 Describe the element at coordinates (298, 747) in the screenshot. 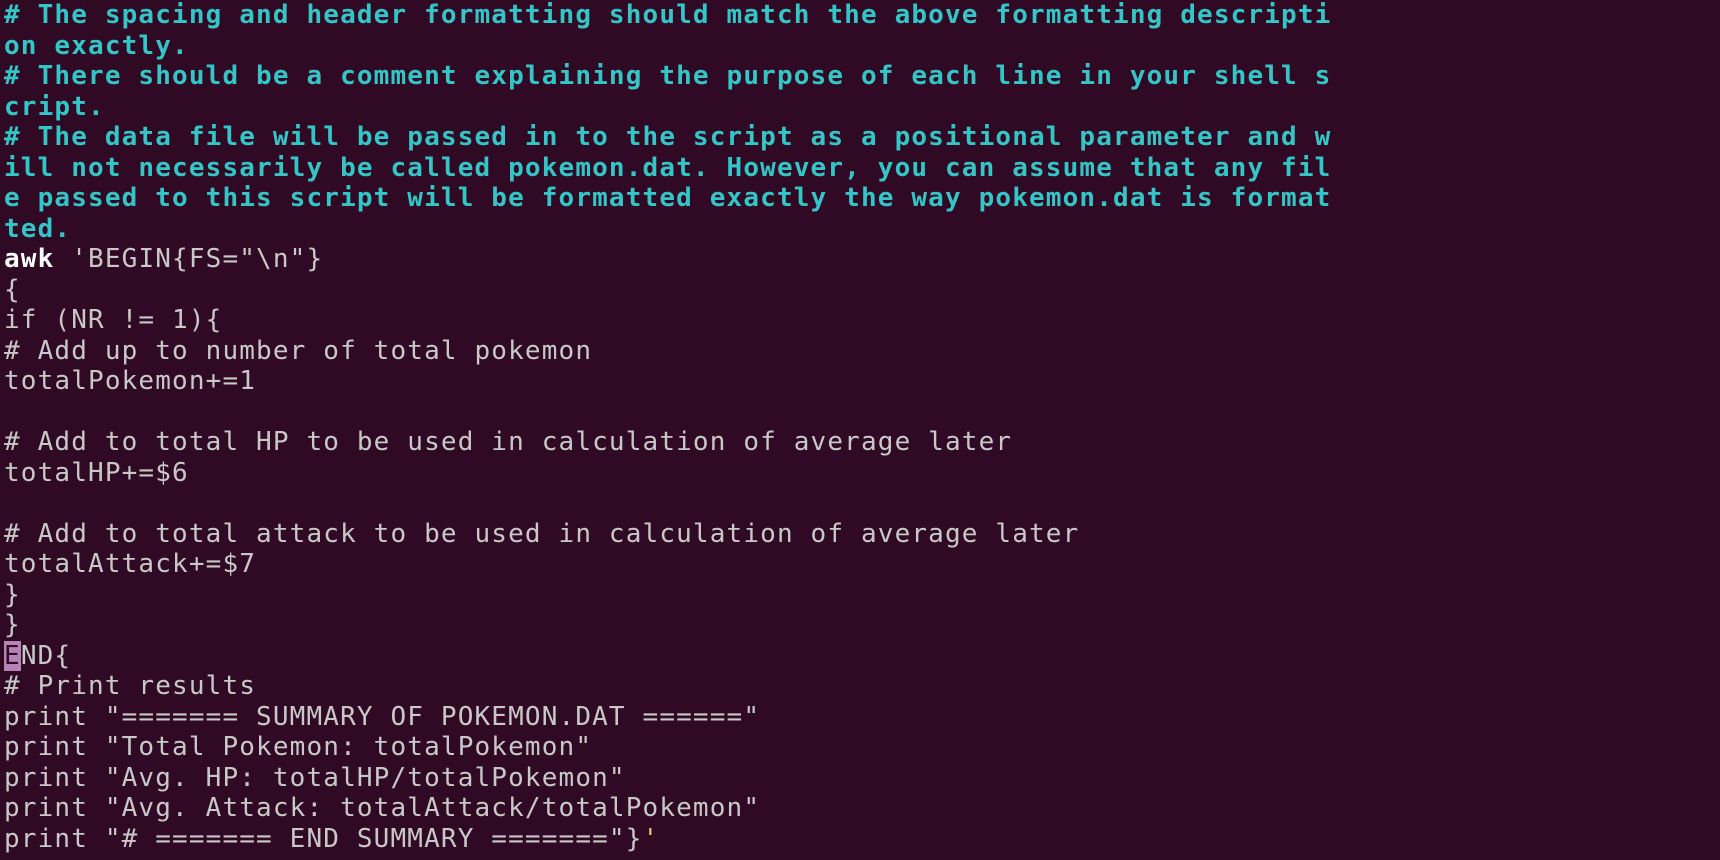

I see `code-line: print "Total Pokemon: totalPokemon"` at that location.